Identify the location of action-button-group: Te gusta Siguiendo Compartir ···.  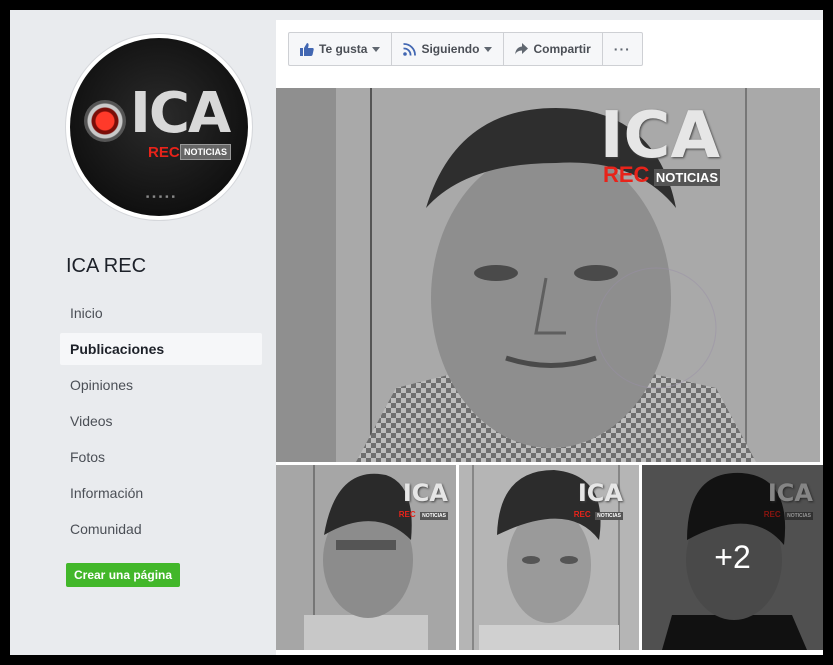
(465, 49).